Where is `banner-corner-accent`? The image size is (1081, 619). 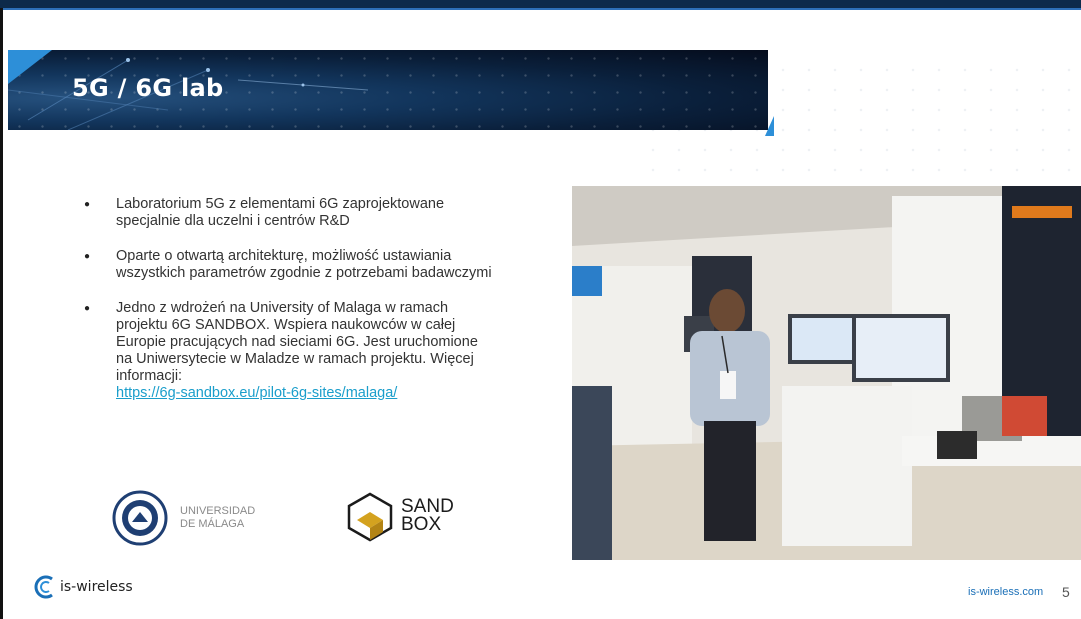
banner-corner-accent is located at coordinates (769, 126).